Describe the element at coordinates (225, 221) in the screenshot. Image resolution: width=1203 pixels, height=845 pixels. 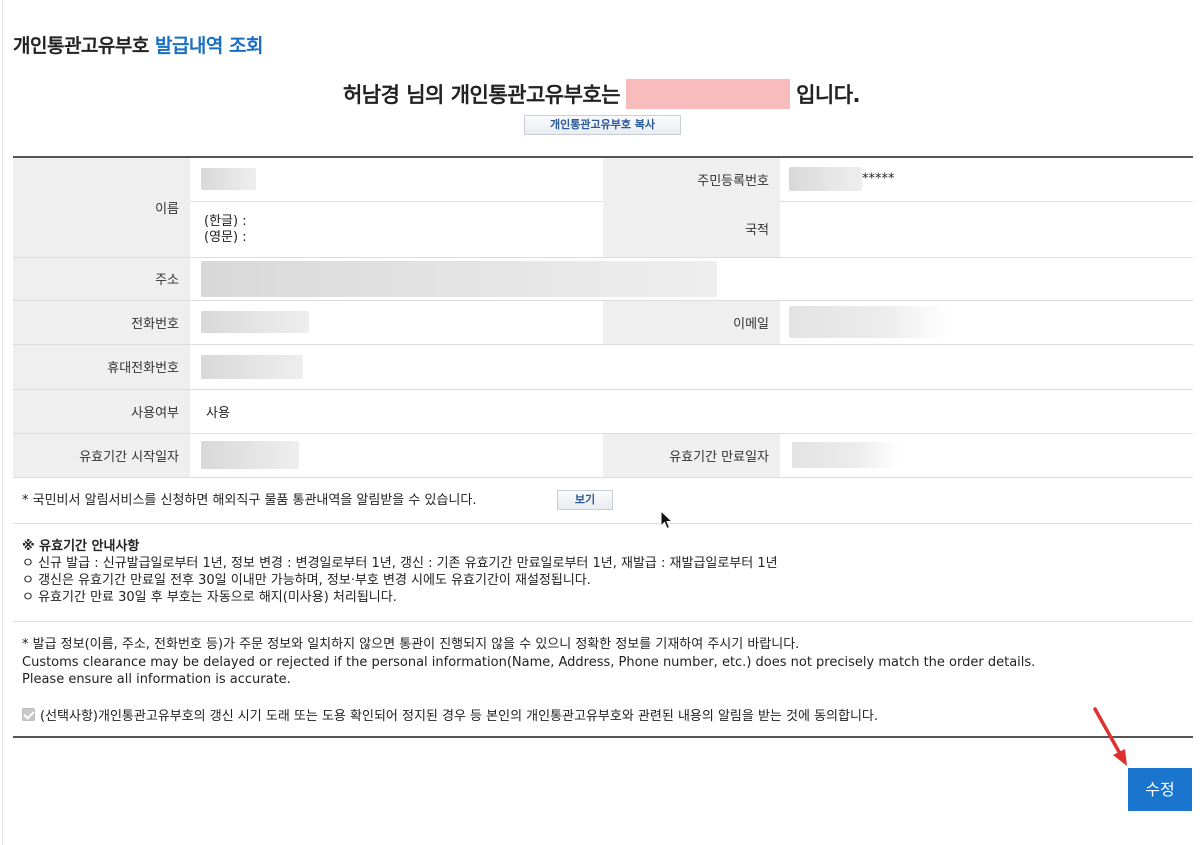
I see `name-korean-label: (한글) :` at that location.